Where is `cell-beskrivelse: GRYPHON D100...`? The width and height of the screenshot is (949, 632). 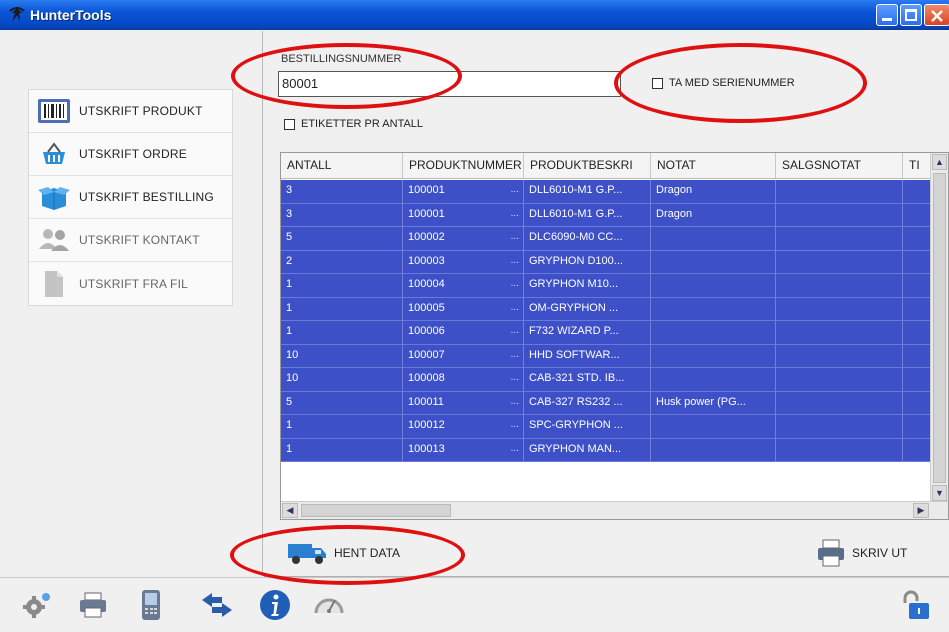
cell-beskrivelse: GRYPHON D100... is located at coordinates (587, 261).